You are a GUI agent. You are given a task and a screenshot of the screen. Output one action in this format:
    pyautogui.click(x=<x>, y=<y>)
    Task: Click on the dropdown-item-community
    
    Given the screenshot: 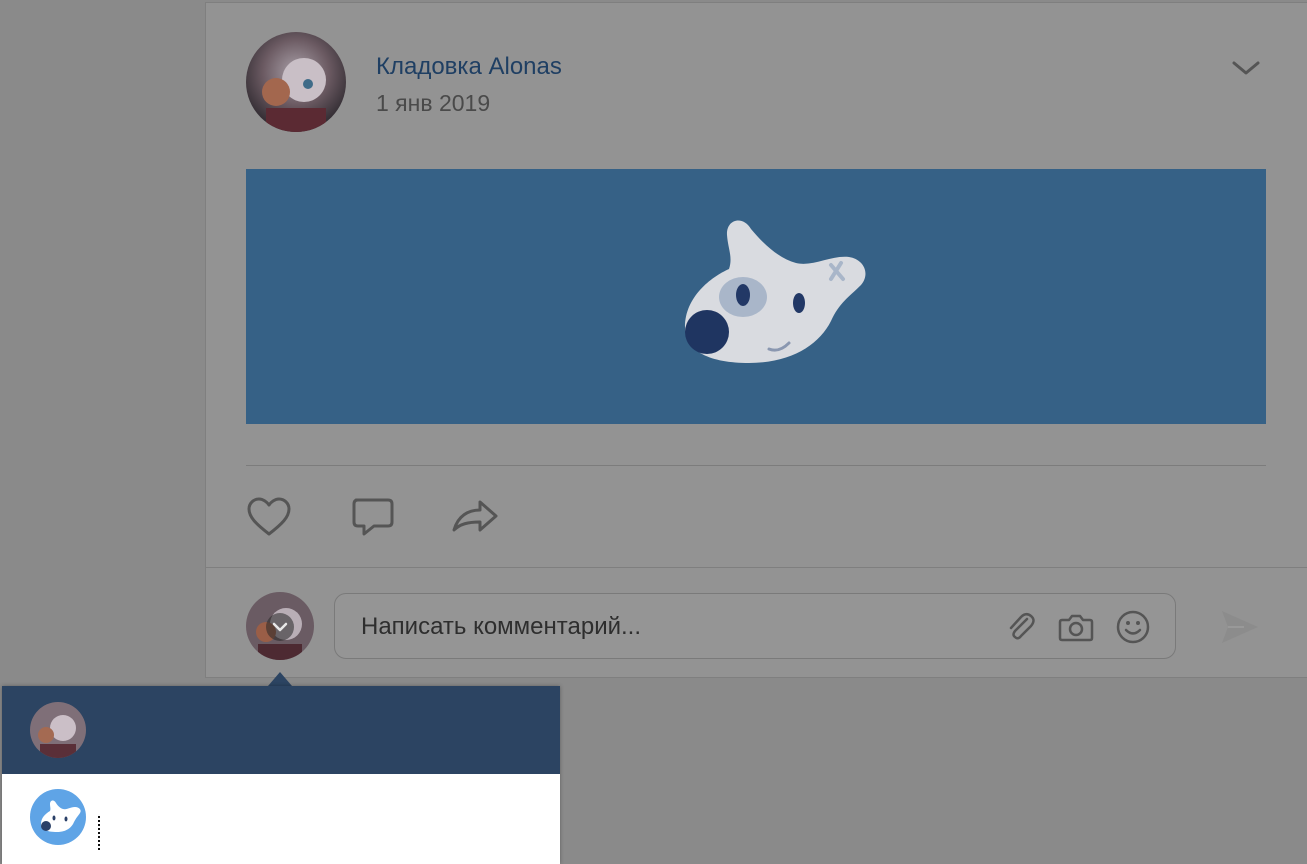 What is the action you would take?
    pyautogui.click(x=281, y=819)
    